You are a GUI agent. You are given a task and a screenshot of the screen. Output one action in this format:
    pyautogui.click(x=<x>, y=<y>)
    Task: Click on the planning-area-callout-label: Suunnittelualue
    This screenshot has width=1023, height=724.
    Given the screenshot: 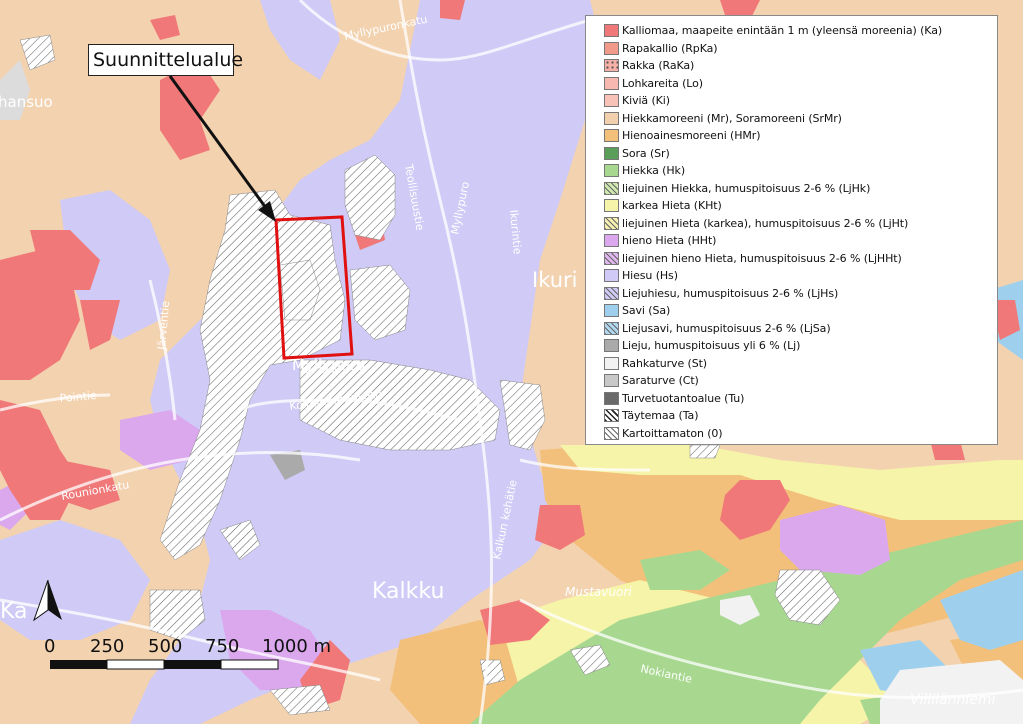 What is the action you would take?
    pyautogui.click(x=168, y=60)
    